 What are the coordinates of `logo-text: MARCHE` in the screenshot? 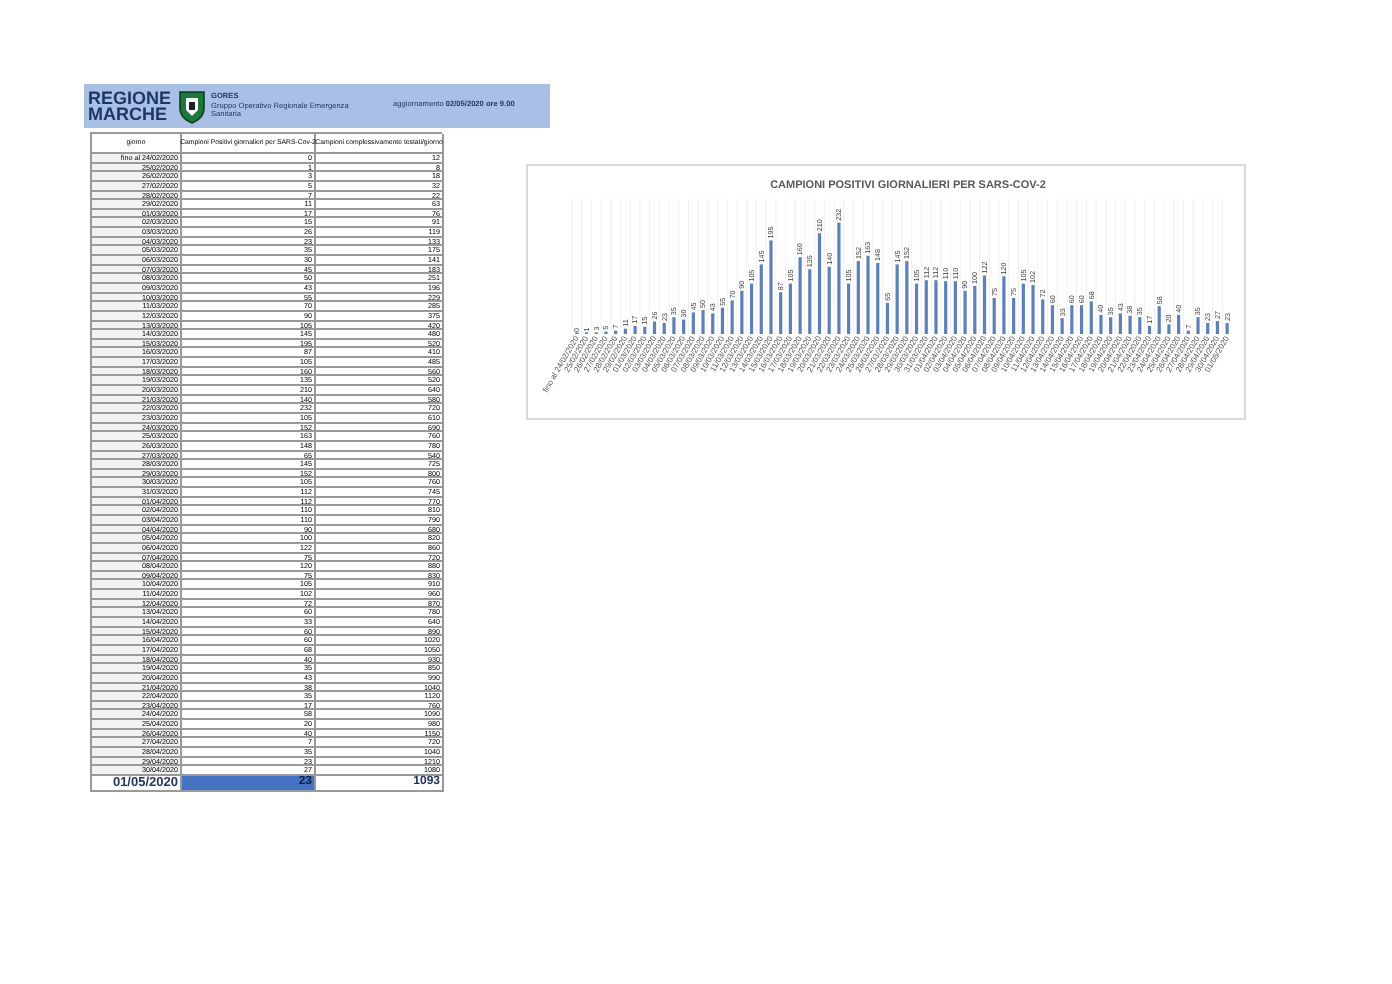 It's located at (127, 114).